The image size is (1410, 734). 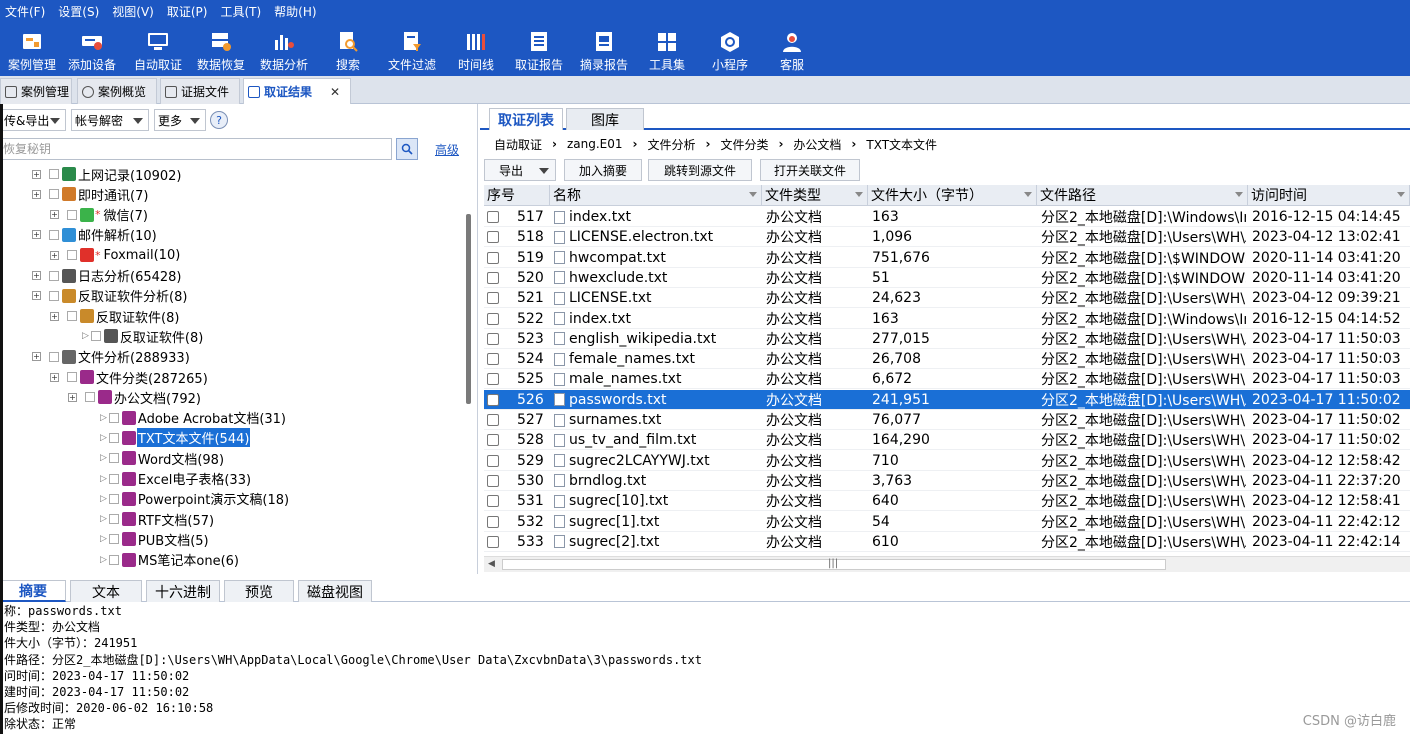 I want to click on menu-forensics: 取证(P), so click(x=189, y=12).